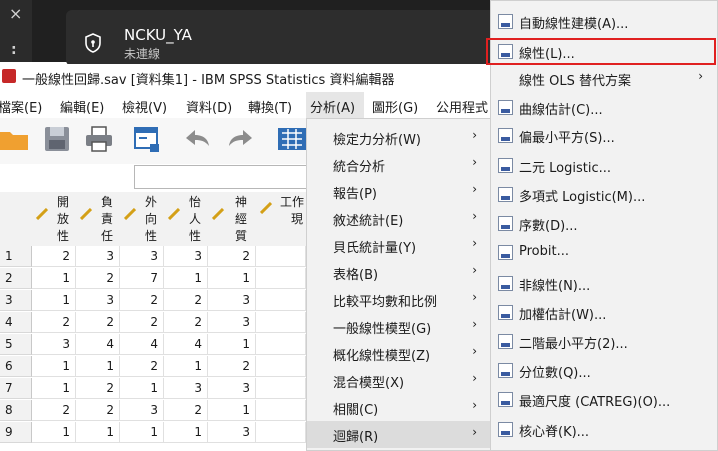 The image size is (718, 451). Describe the element at coordinates (232, 219) in the screenshot. I see `column-header: 神 經 質` at that location.